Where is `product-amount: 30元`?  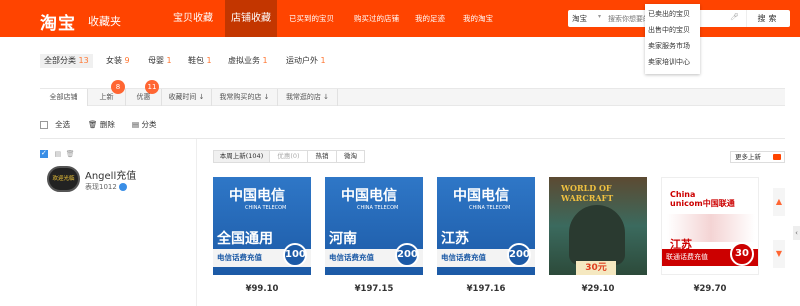
product-amount: 30元 is located at coordinates (596, 268).